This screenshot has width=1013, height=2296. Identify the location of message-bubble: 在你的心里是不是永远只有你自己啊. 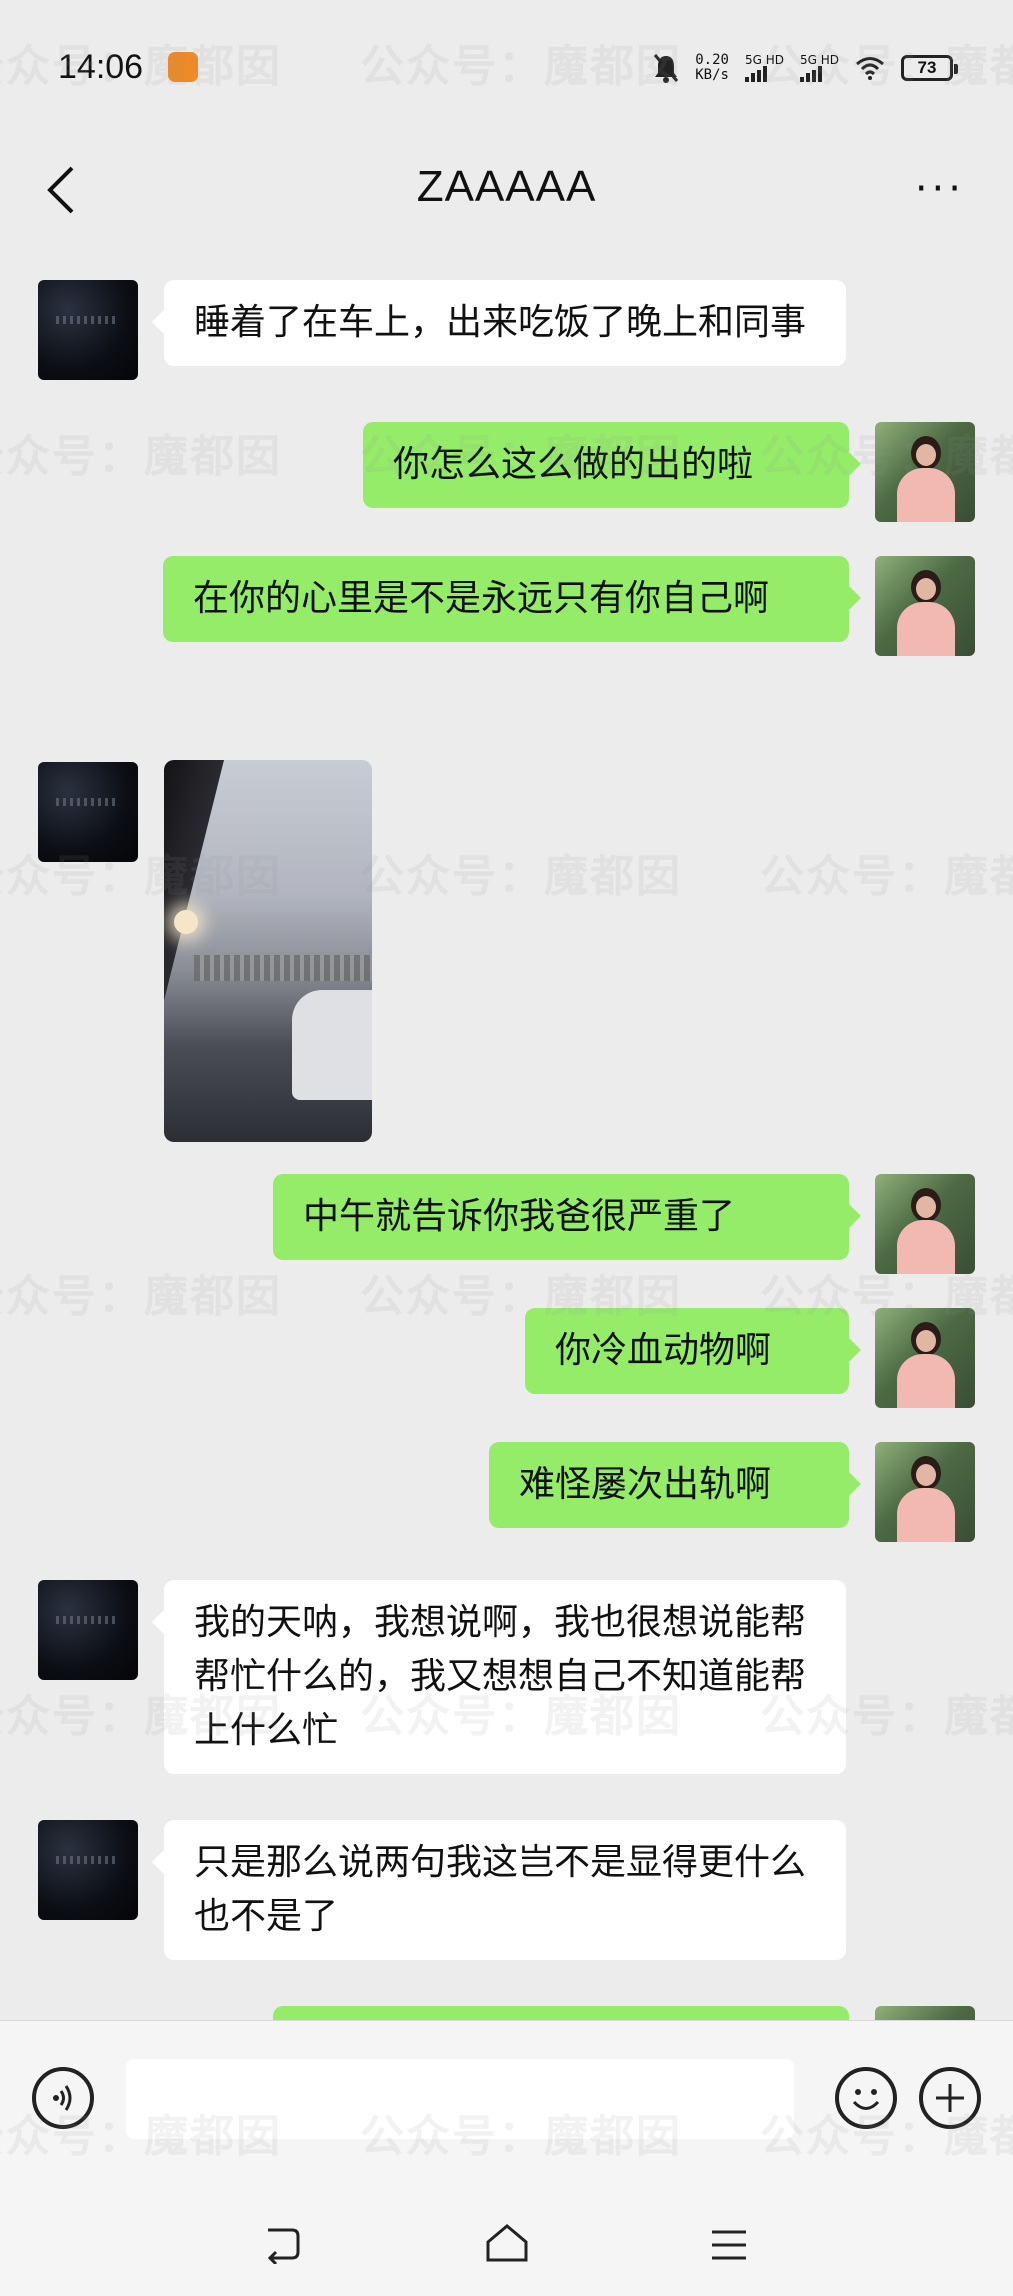
(512, 599).